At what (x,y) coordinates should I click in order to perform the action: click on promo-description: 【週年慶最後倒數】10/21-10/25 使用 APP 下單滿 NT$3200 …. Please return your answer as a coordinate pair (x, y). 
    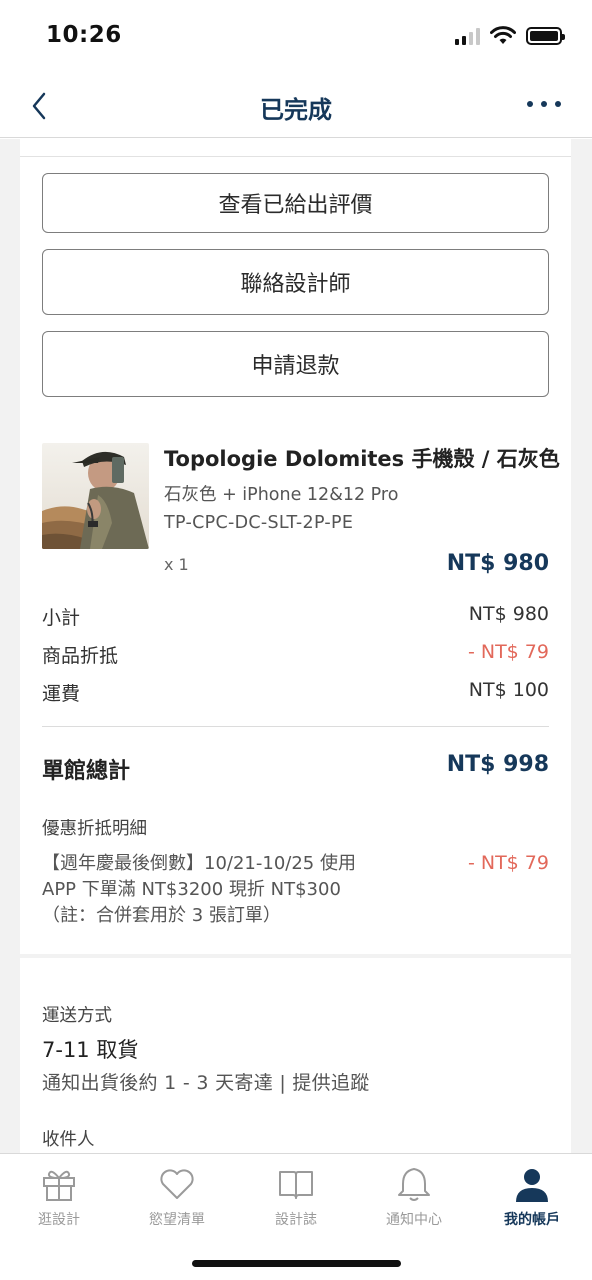
    Looking at the image, I should click on (232, 890).